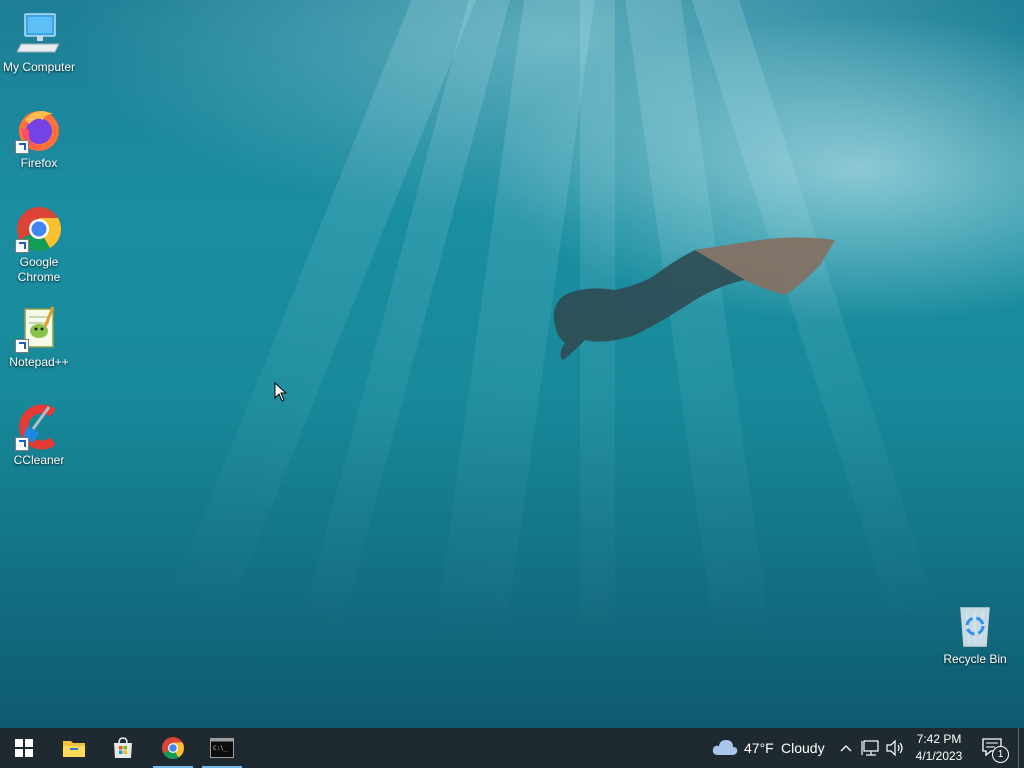 Image resolution: width=1024 pixels, height=768 pixels. What do you see at coordinates (939, 748) in the screenshot?
I see `taskbar-clock: 7:42 PM 4/1/2023` at bounding box center [939, 748].